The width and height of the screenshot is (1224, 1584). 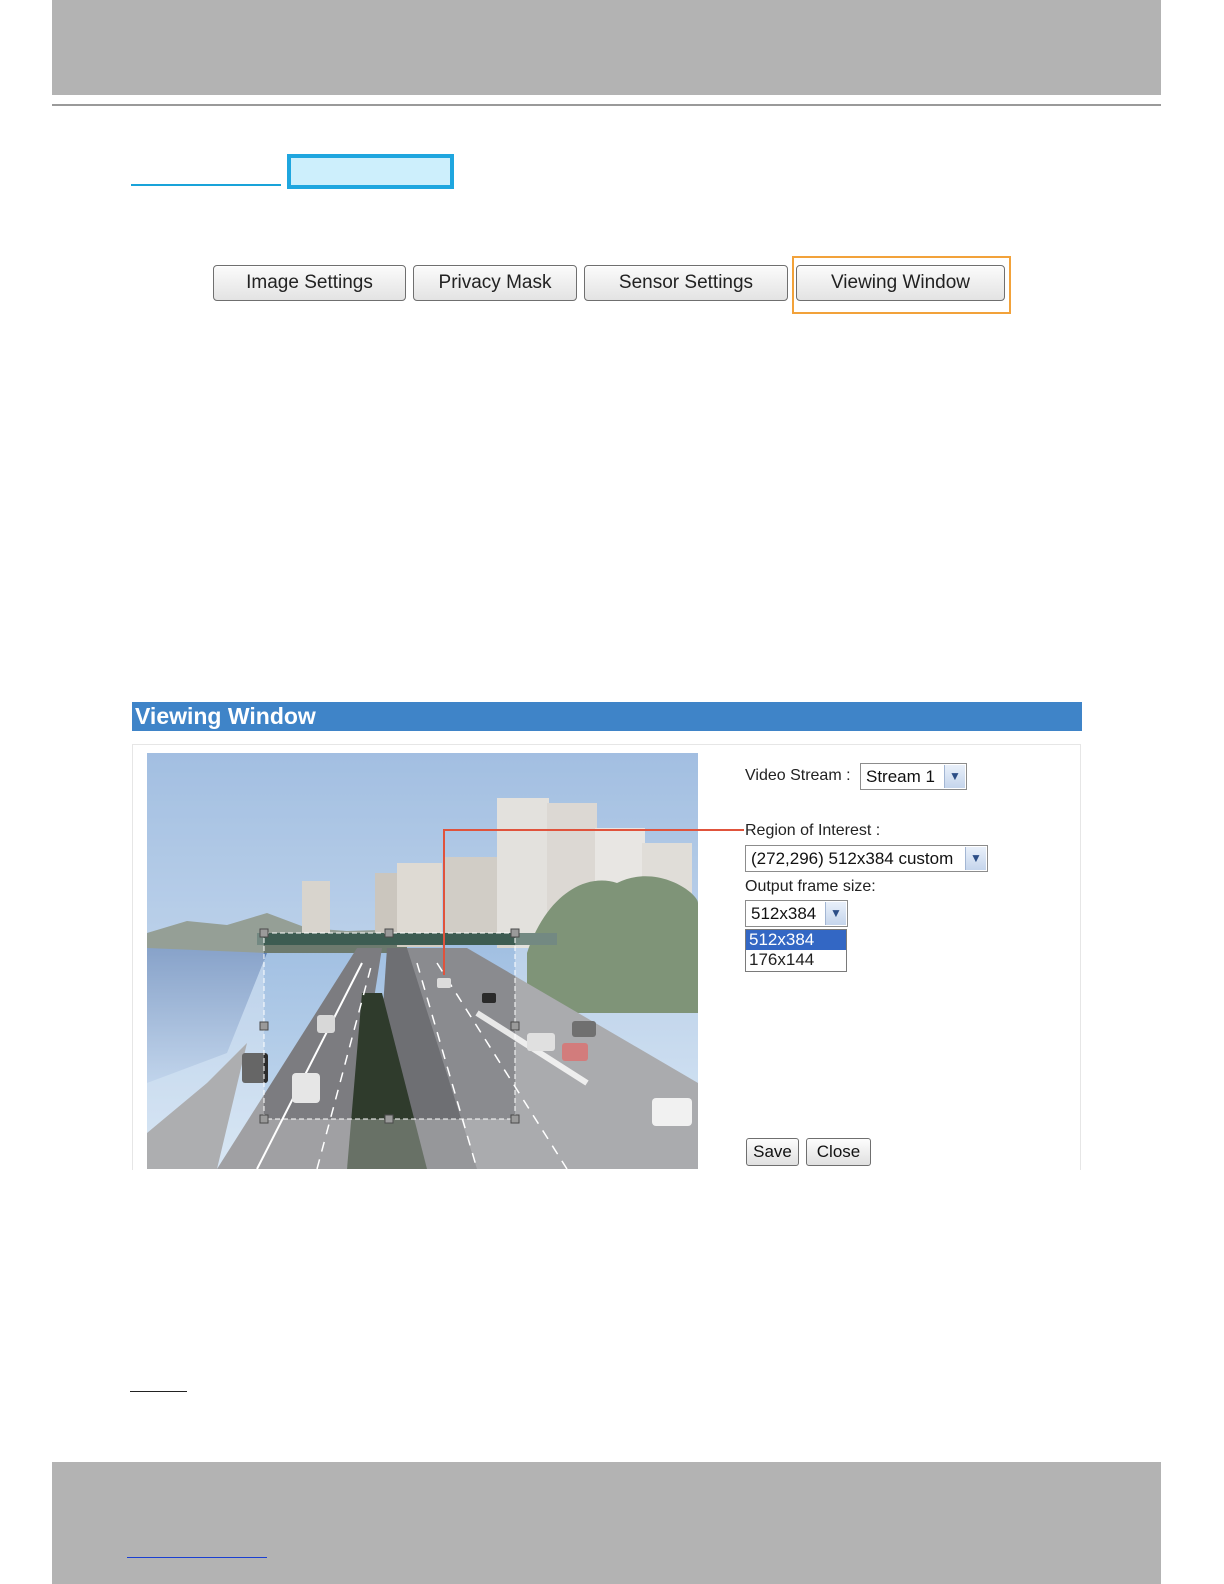 I want to click on output-frame-size-options: 512x384 176x144, so click(x=796, y=950).